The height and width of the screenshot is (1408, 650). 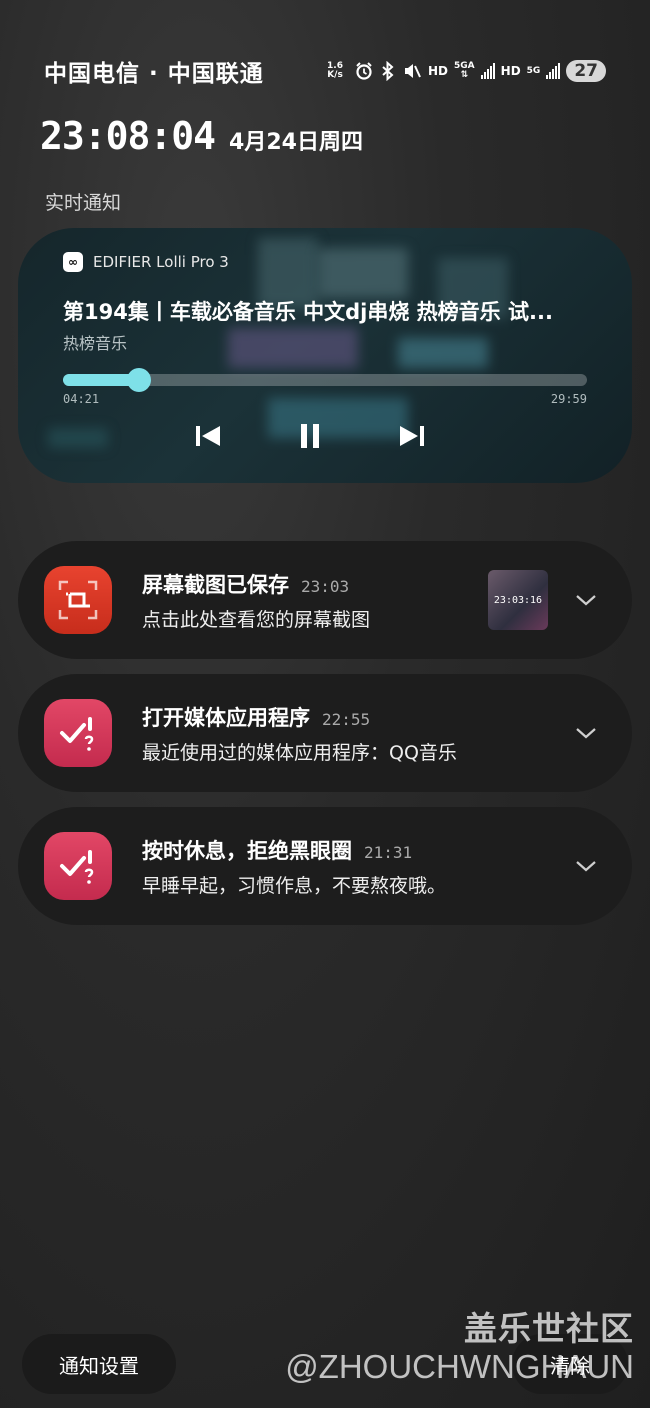 What do you see at coordinates (459, 1366) in the screenshot?
I see `watermark-handle: @ZHOUCHWNGHAUN` at bounding box center [459, 1366].